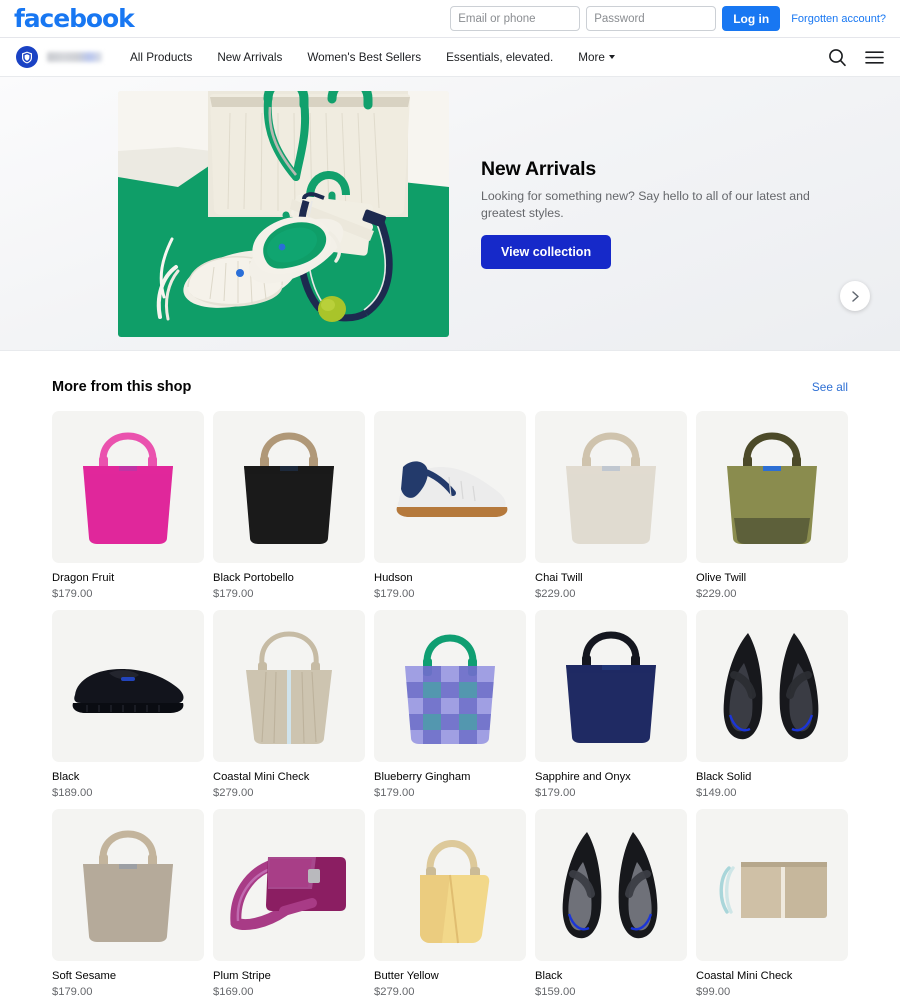  I want to click on login-button: Log in, so click(751, 18).